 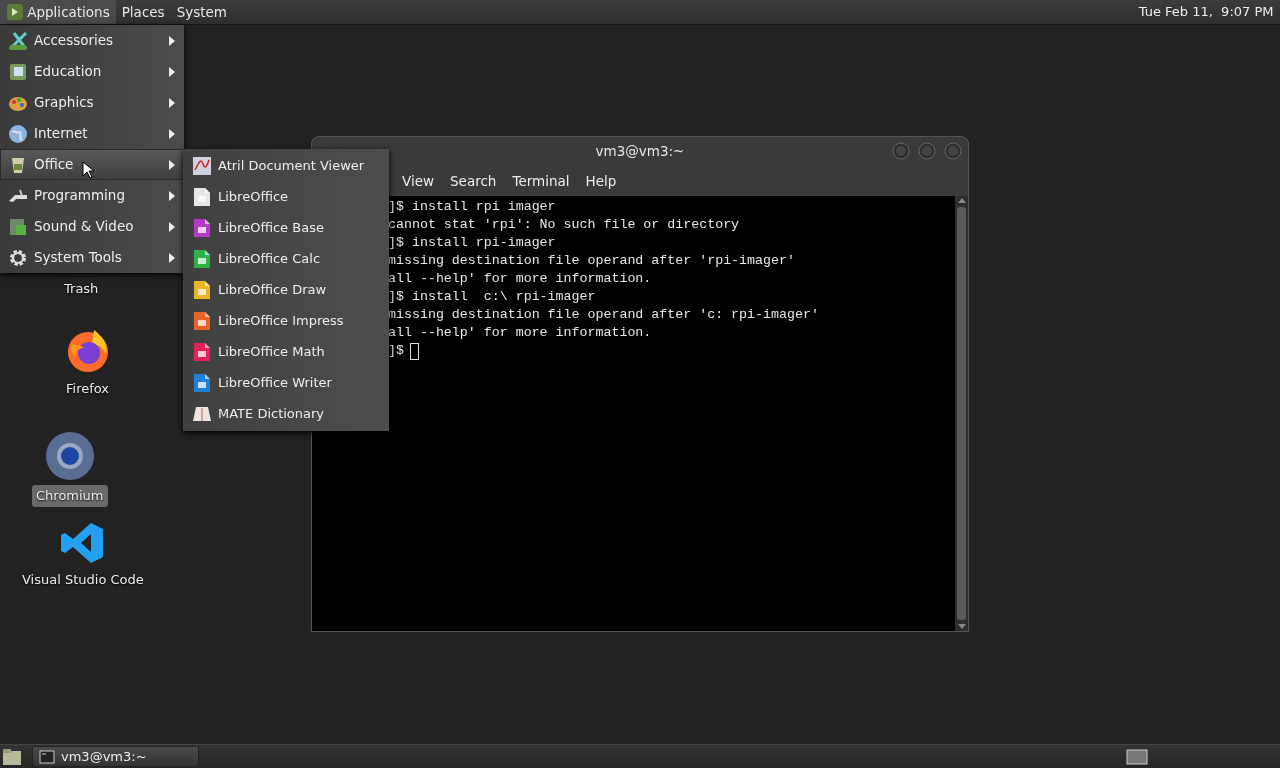 What do you see at coordinates (115, 756) in the screenshot?
I see `taskbar-button: vm3@vm3:~` at bounding box center [115, 756].